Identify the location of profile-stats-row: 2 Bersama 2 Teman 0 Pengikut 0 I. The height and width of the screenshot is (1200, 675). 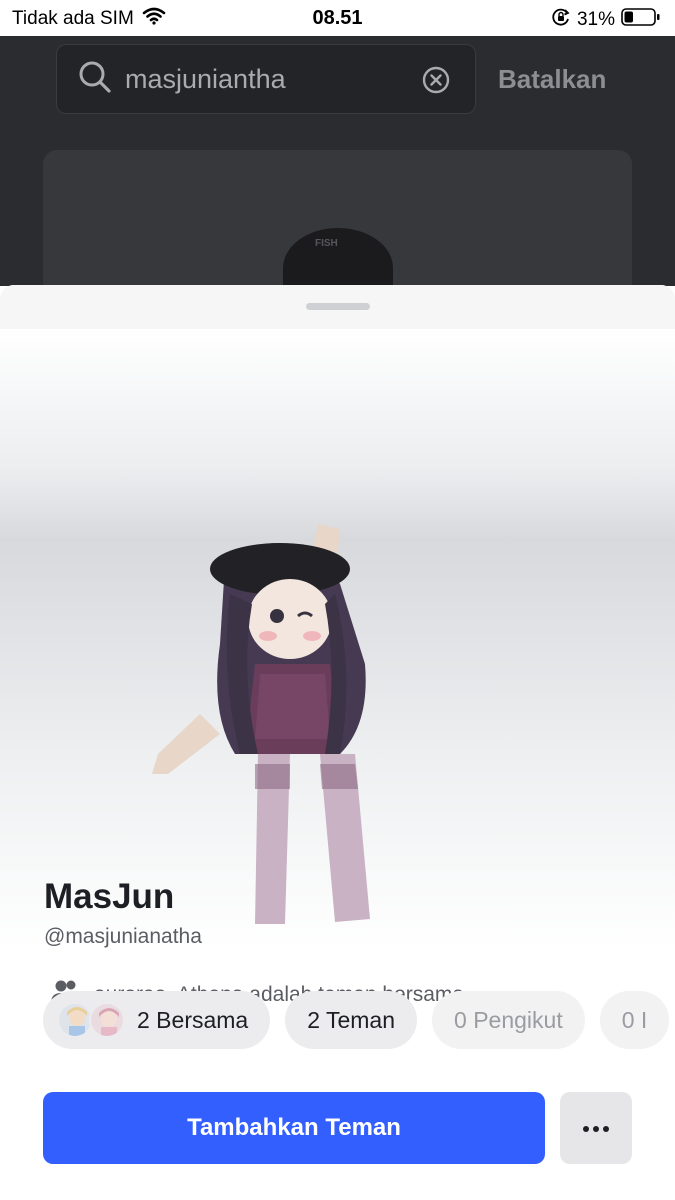
(356, 1020).